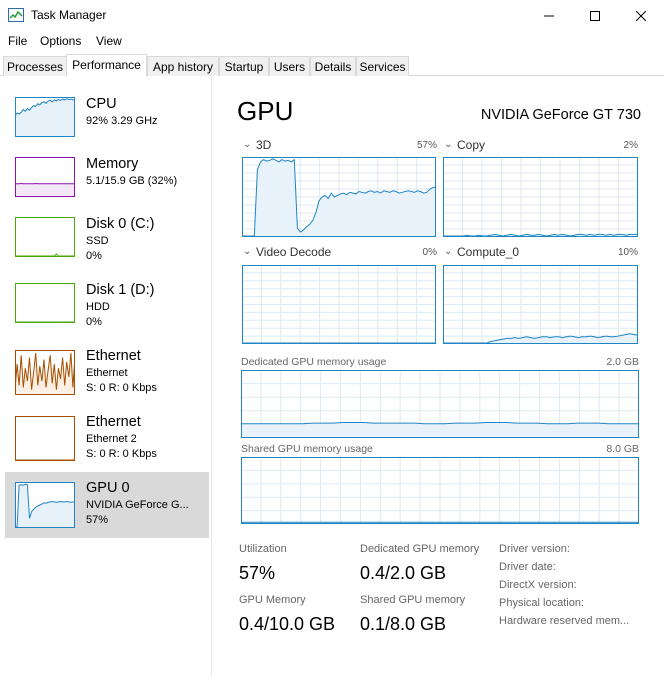  I want to click on sidebar-item-disk-1: Disk 1 (D:) HDD 0%, so click(107, 312).